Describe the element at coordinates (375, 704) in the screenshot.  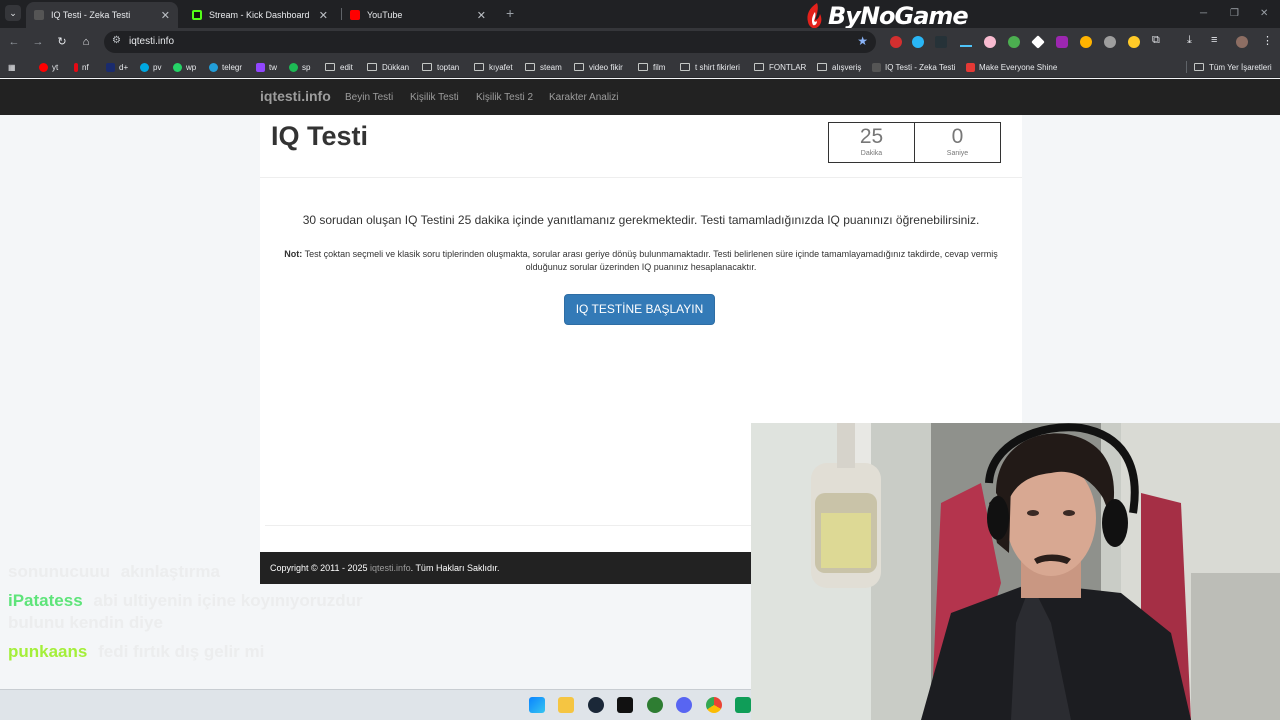
I see `windows-taskbar` at that location.